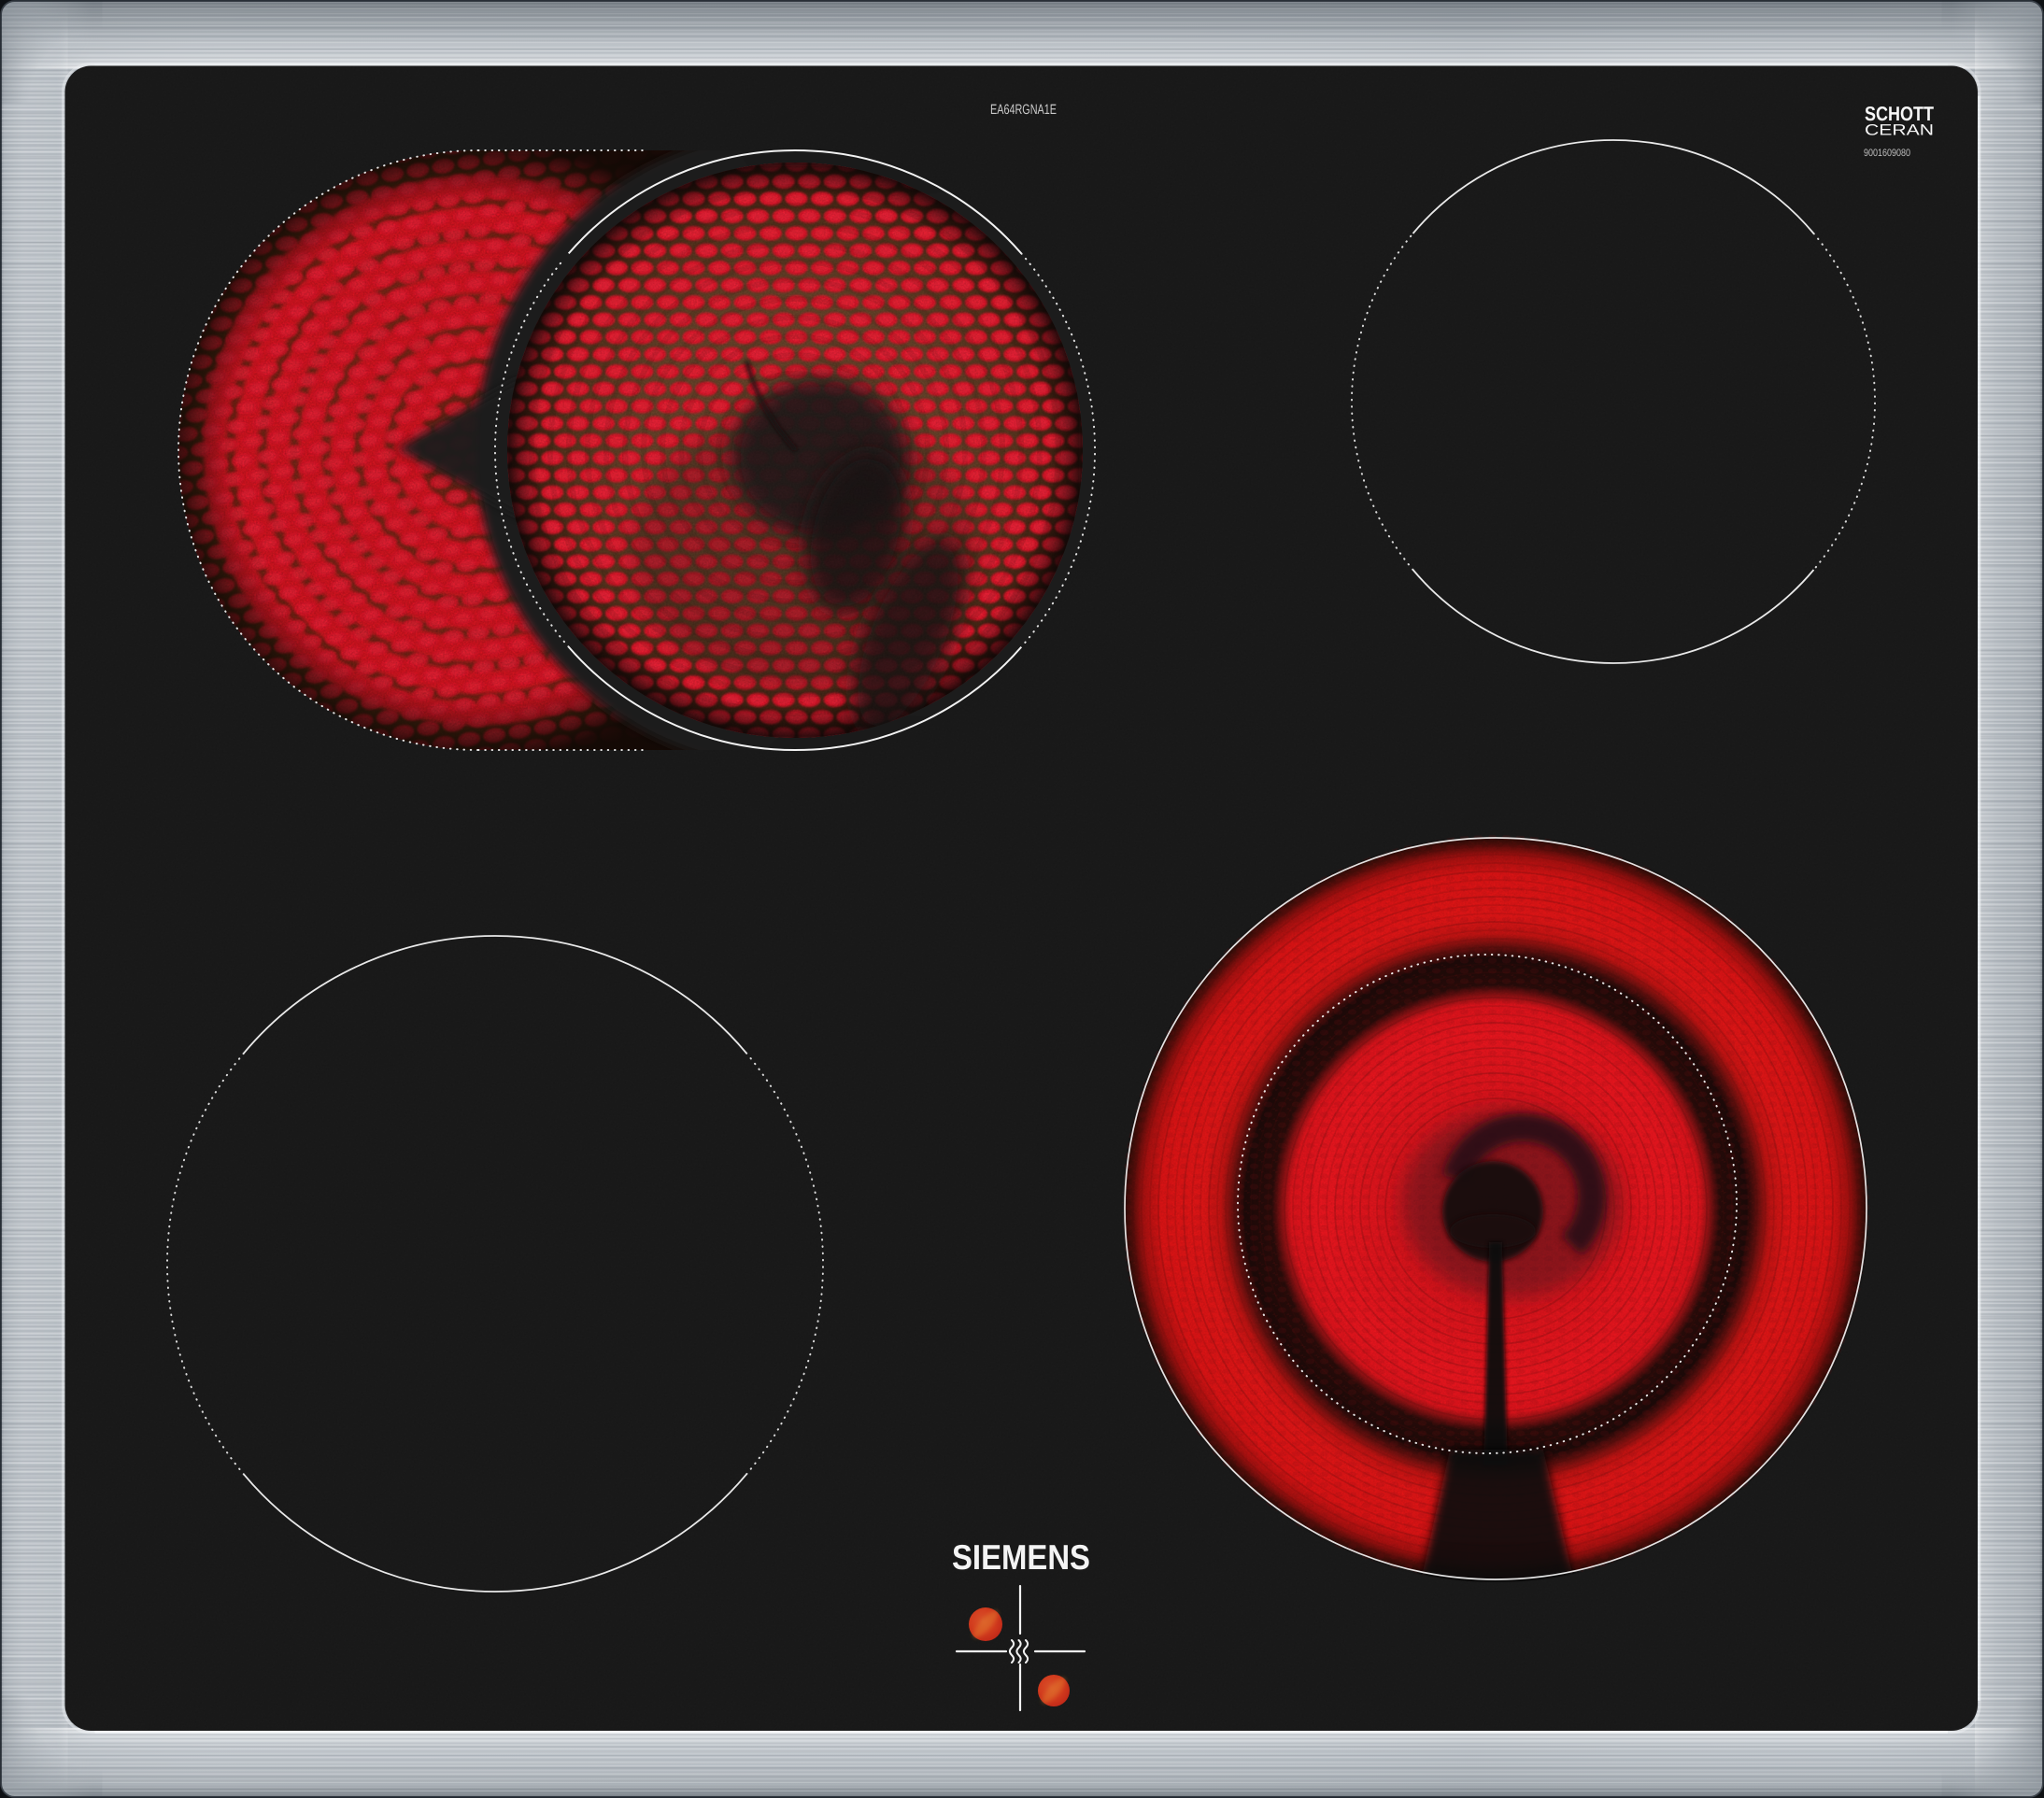 This screenshot has height=1798, width=2044. I want to click on svg-text: EA64RGNA1E, so click(1024, 110).